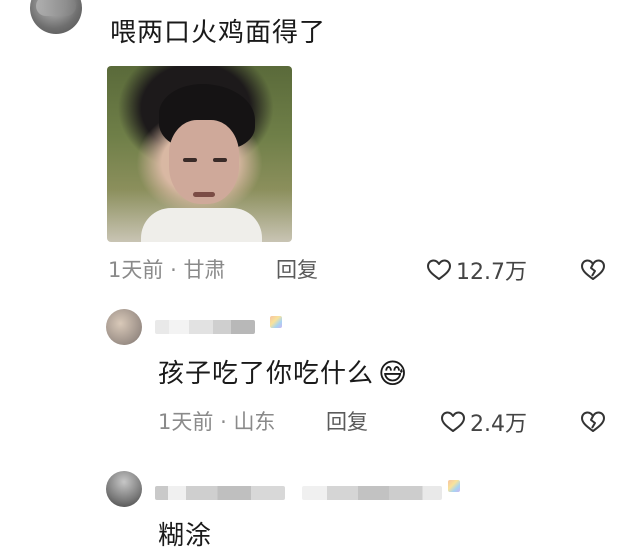 The height and width of the screenshot is (560, 640). I want to click on reply-text: 孩子吃了你吃什么 😅, so click(283, 373).